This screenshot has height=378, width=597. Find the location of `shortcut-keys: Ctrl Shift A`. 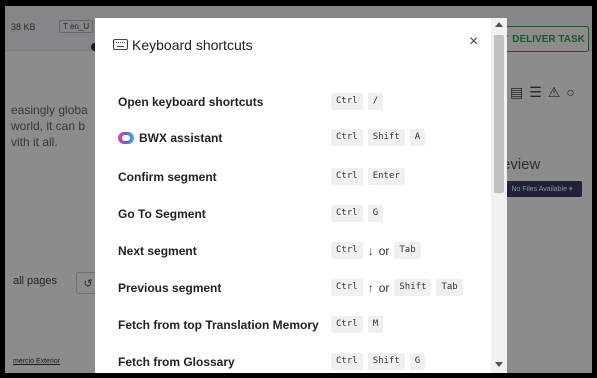

shortcut-keys: Ctrl Shift A is located at coordinates (378, 137).